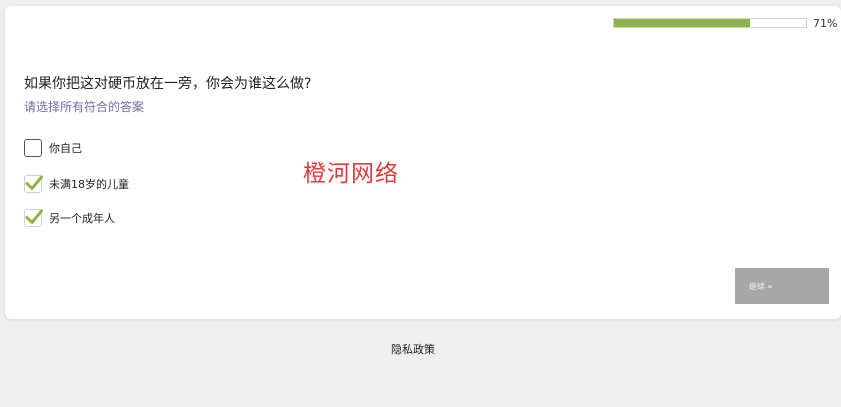 This screenshot has width=841, height=407. I want to click on privacy-policy-link: 隐私政策, so click(413, 349).